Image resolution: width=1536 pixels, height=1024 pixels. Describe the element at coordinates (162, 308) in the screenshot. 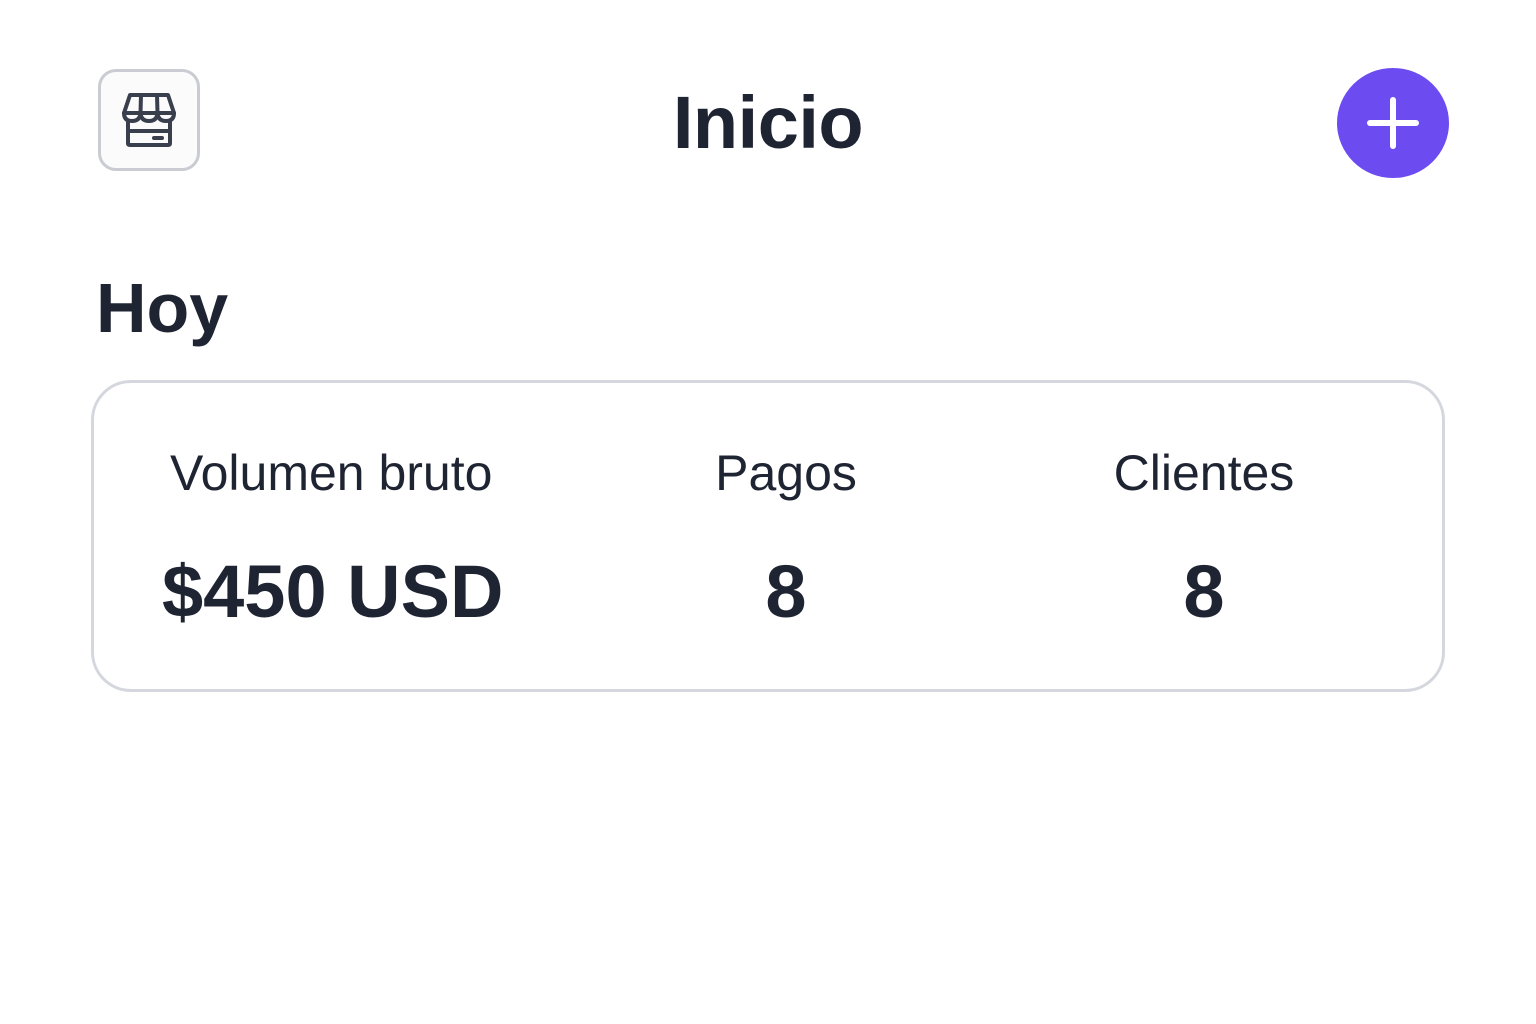

I see `section-heading-today: Hoy` at that location.